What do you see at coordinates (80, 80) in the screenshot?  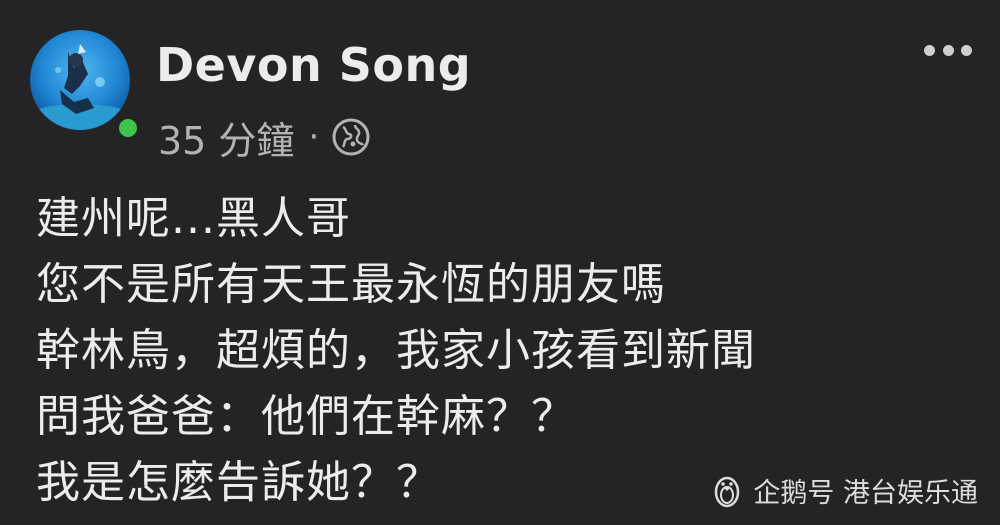 I see `avatar-image` at bounding box center [80, 80].